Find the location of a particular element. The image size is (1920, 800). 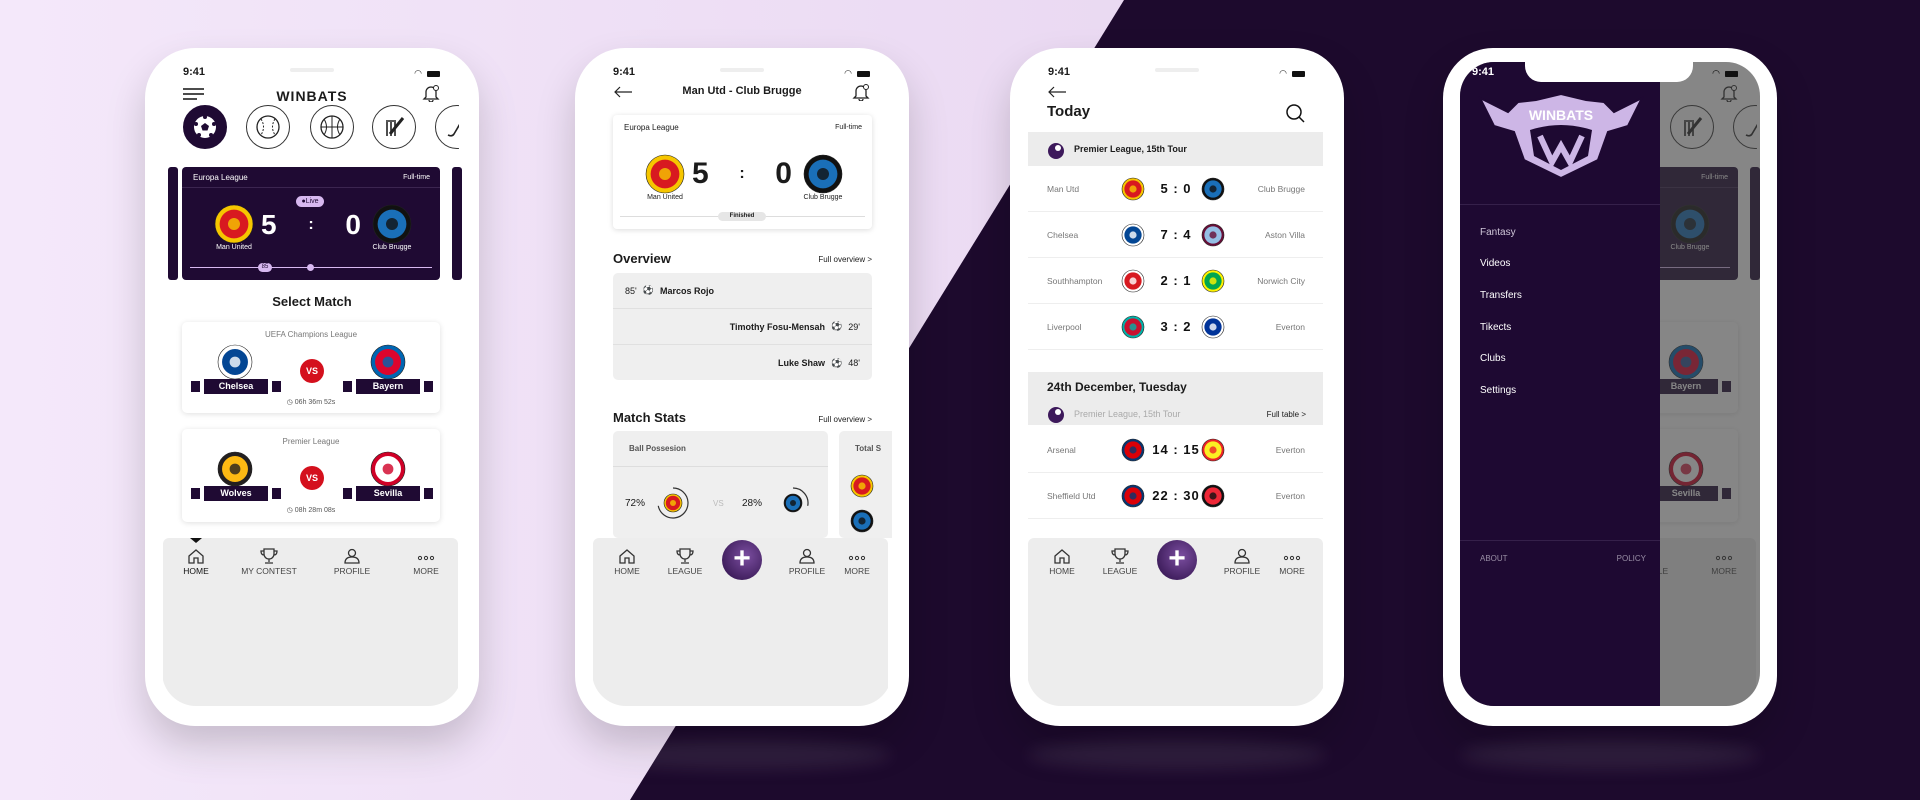

home-team: Southhampton is located at coordinates (1075, 281).